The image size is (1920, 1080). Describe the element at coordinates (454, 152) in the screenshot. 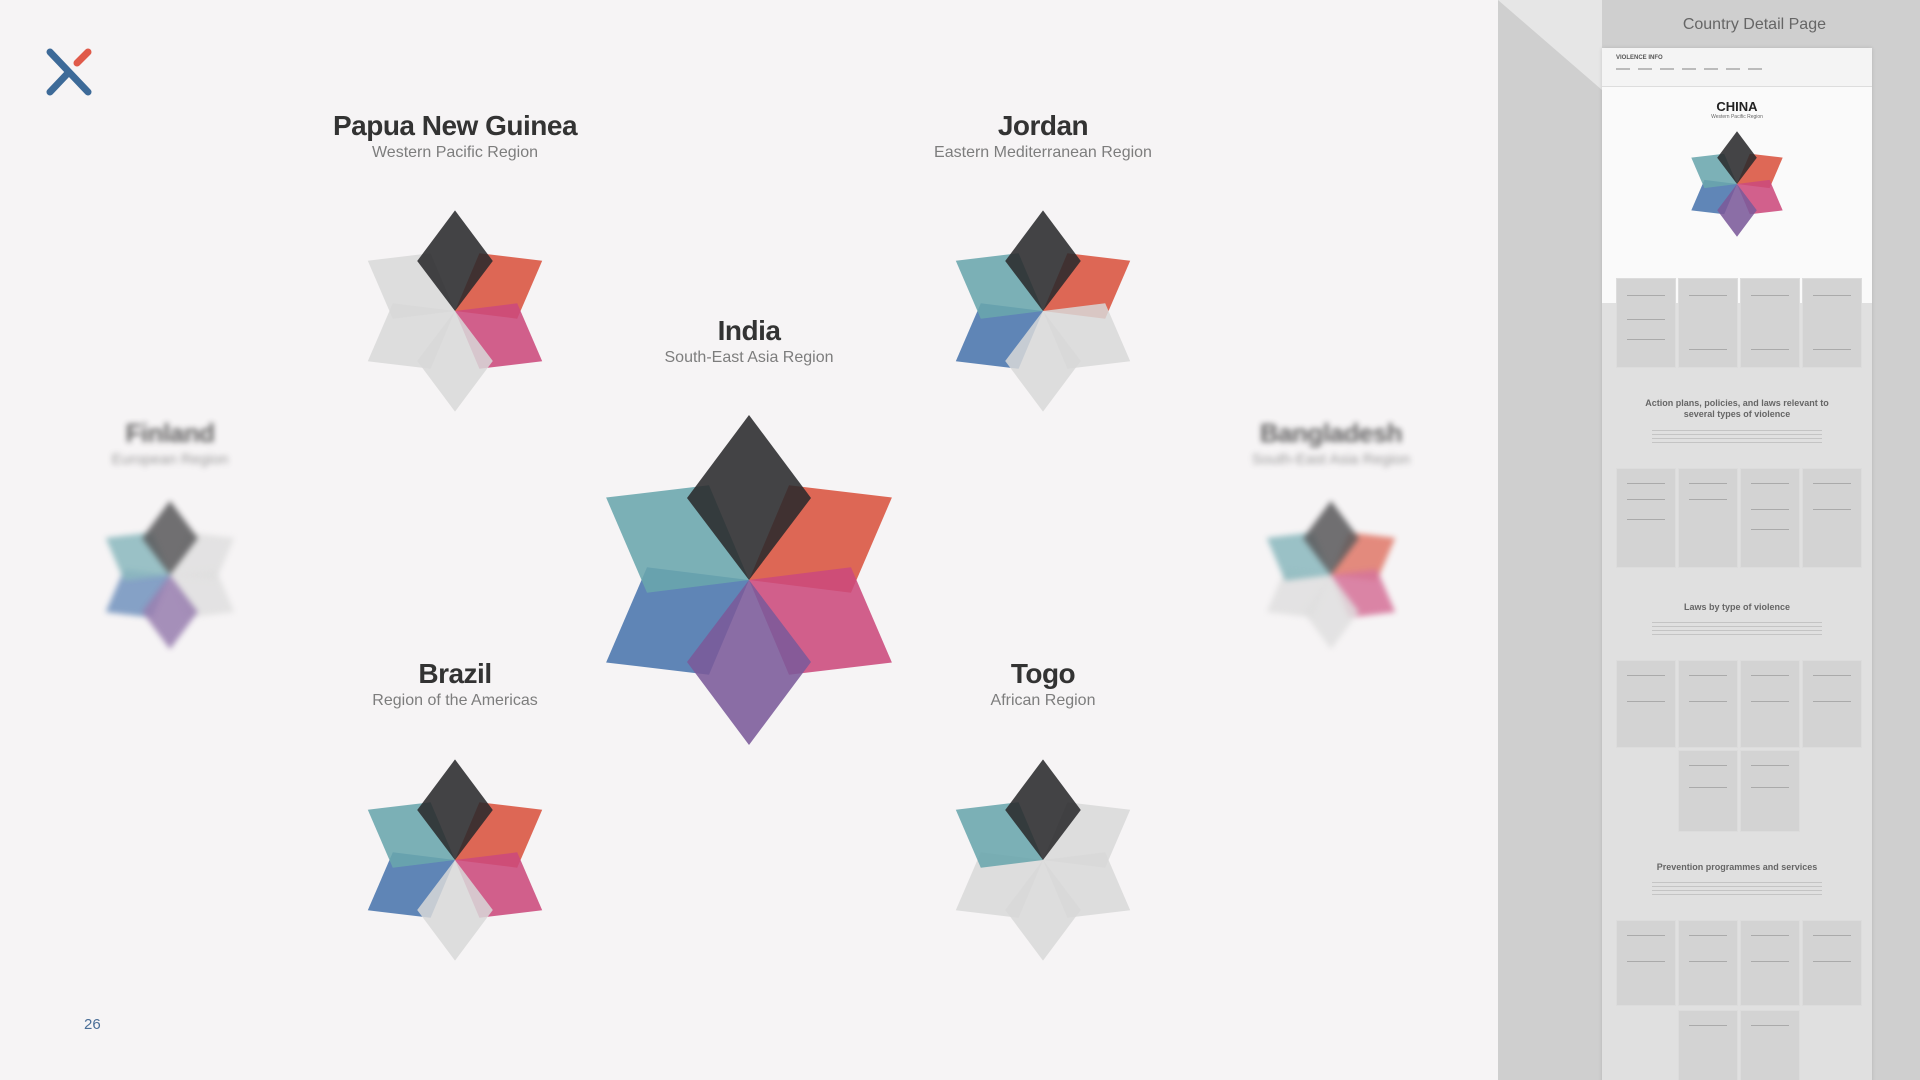

I see `country-region: Western Pacific Region` at that location.